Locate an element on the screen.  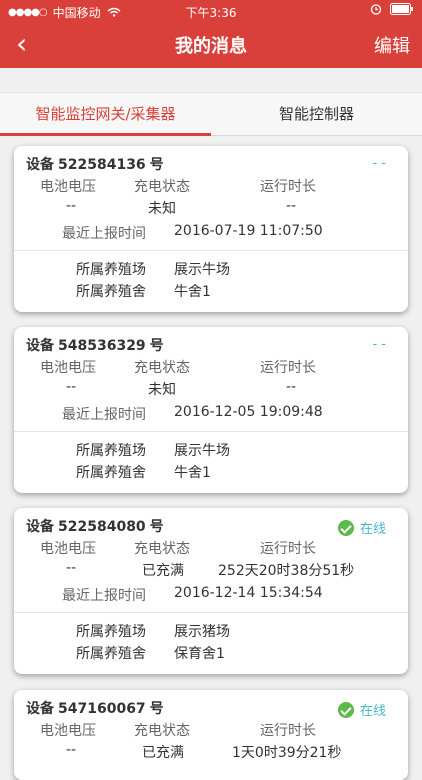
tab-bar: 智能监控网关/采集器 智能控制器 is located at coordinates (211, 114).